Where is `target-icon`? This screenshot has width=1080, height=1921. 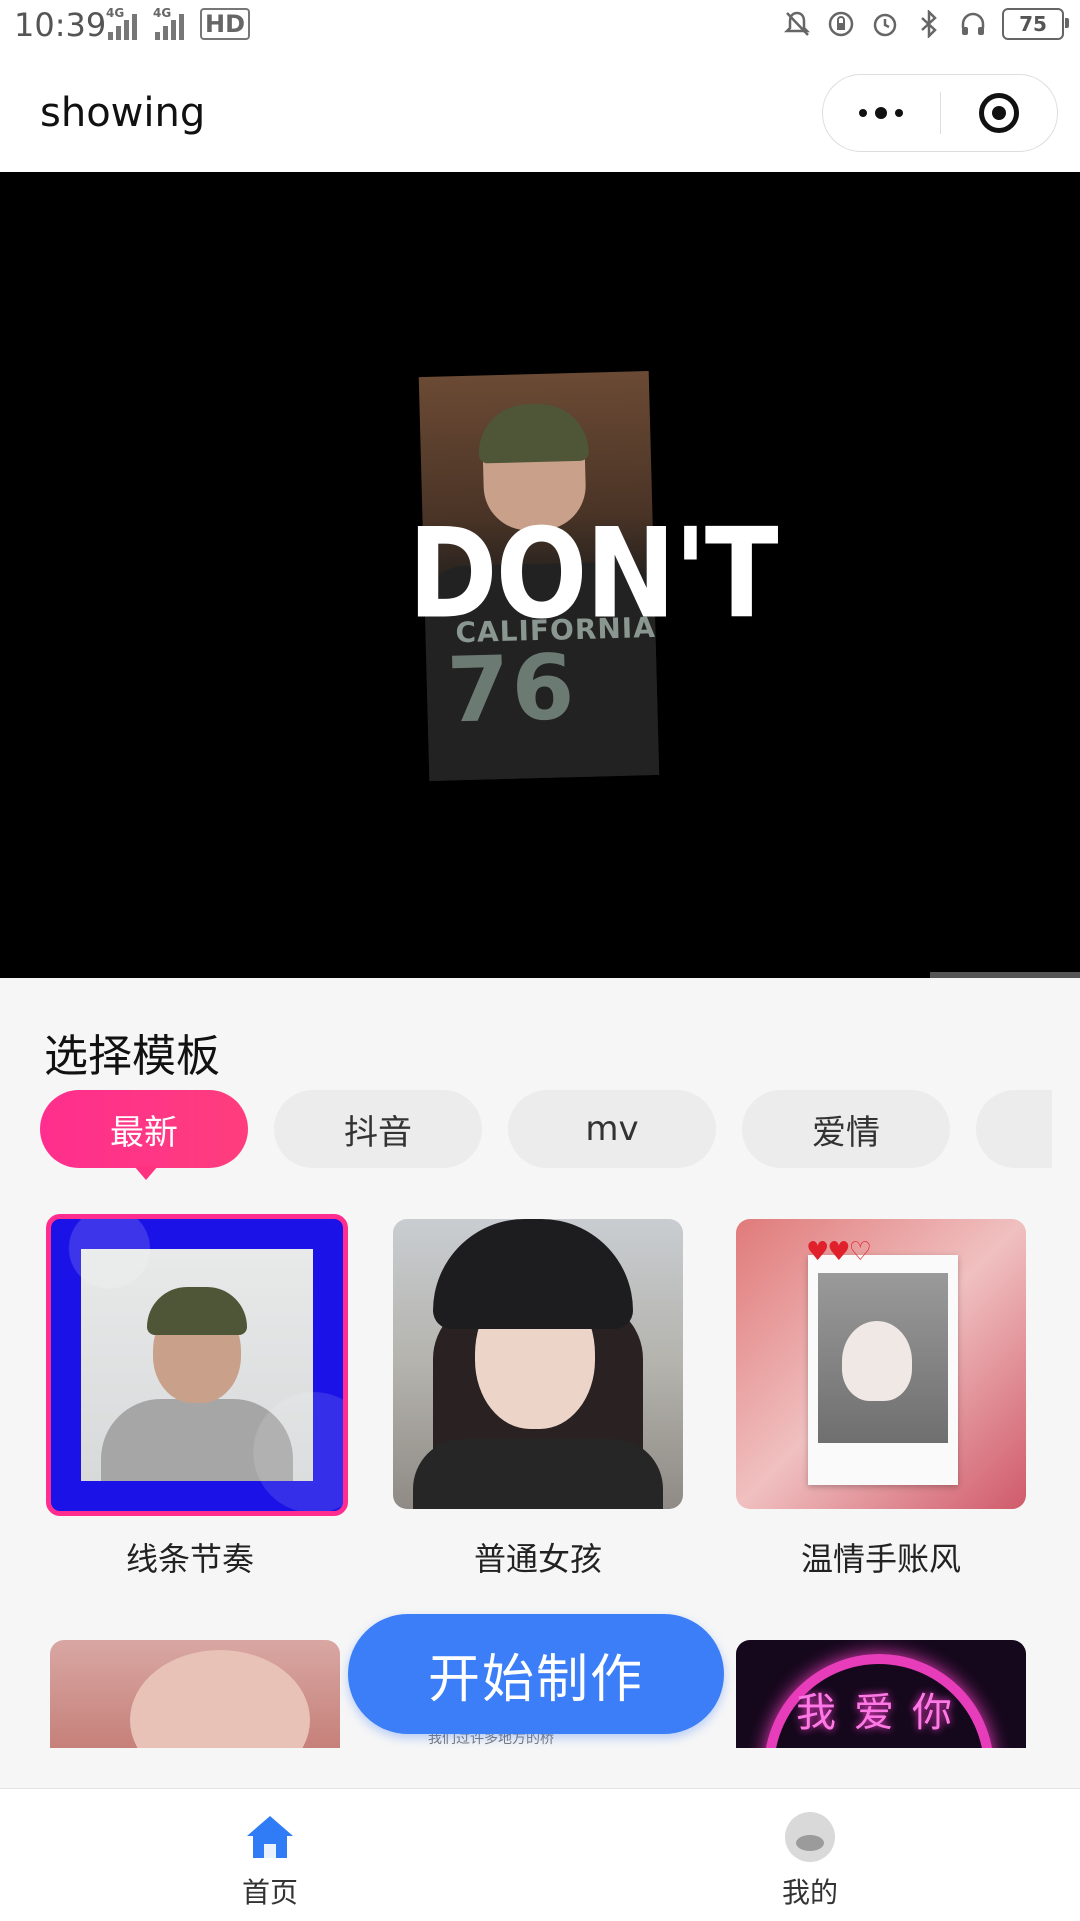
target-icon is located at coordinates (998, 113).